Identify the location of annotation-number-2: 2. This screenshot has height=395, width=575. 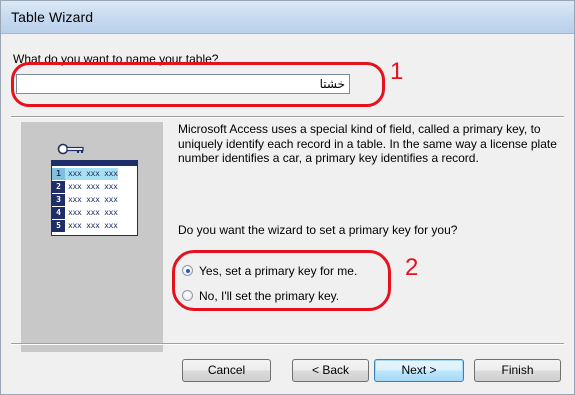
(412, 267).